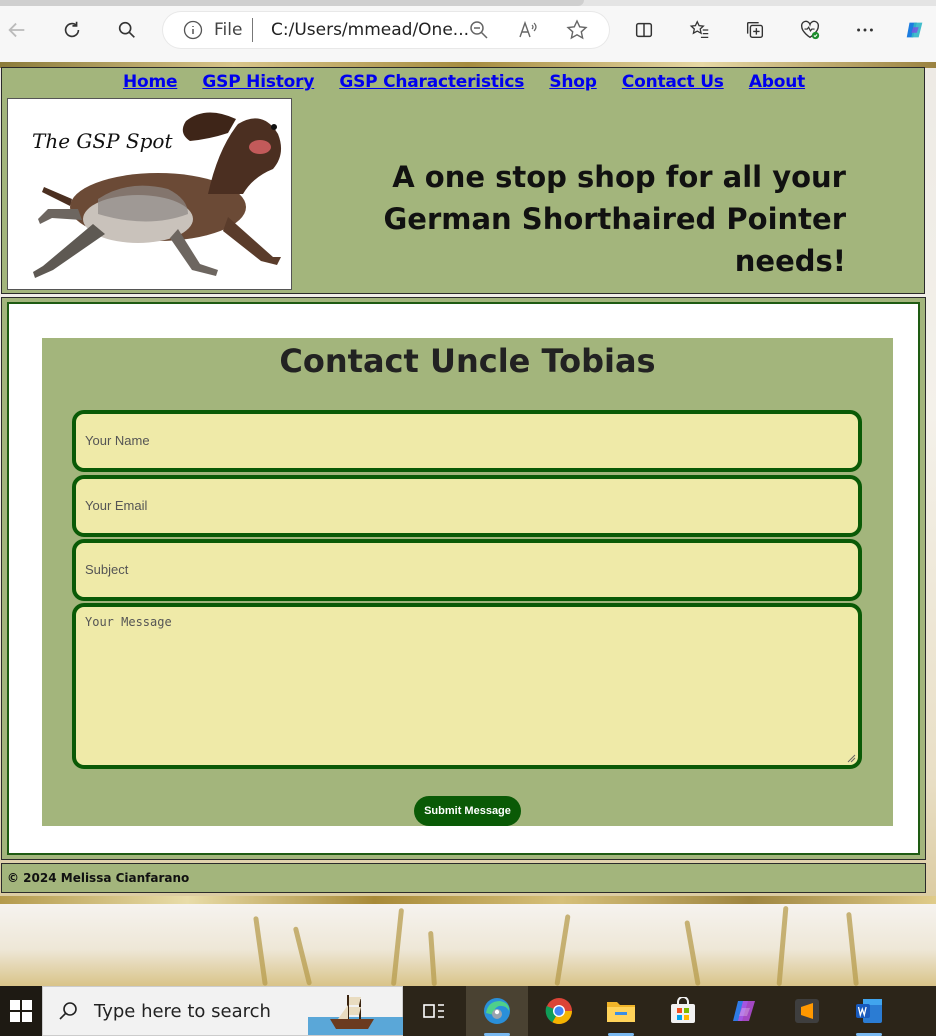 Image resolution: width=936 pixels, height=1036 pixels. What do you see at coordinates (619, 177) in the screenshot?
I see `tagline-line-1: A one stop shop for all your` at bounding box center [619, 177].